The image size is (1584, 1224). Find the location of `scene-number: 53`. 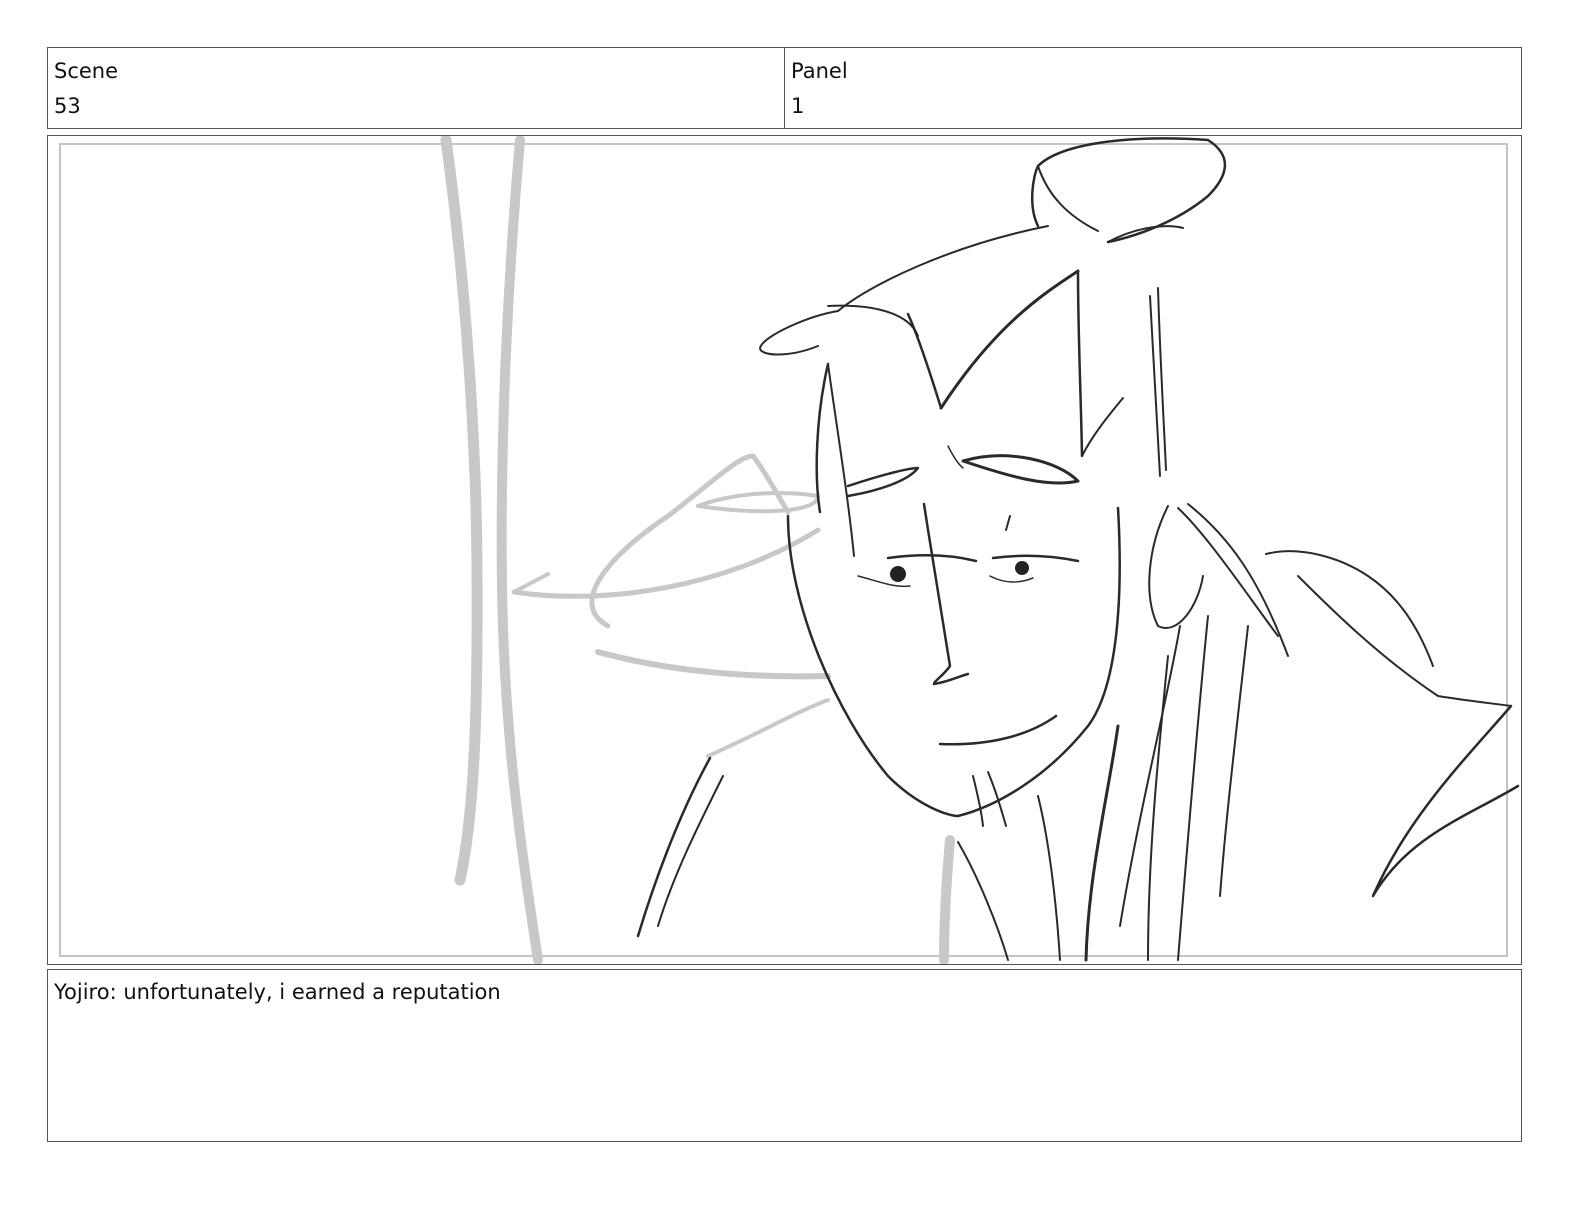

scene-number: 53 is located at coordinates (67, 106).